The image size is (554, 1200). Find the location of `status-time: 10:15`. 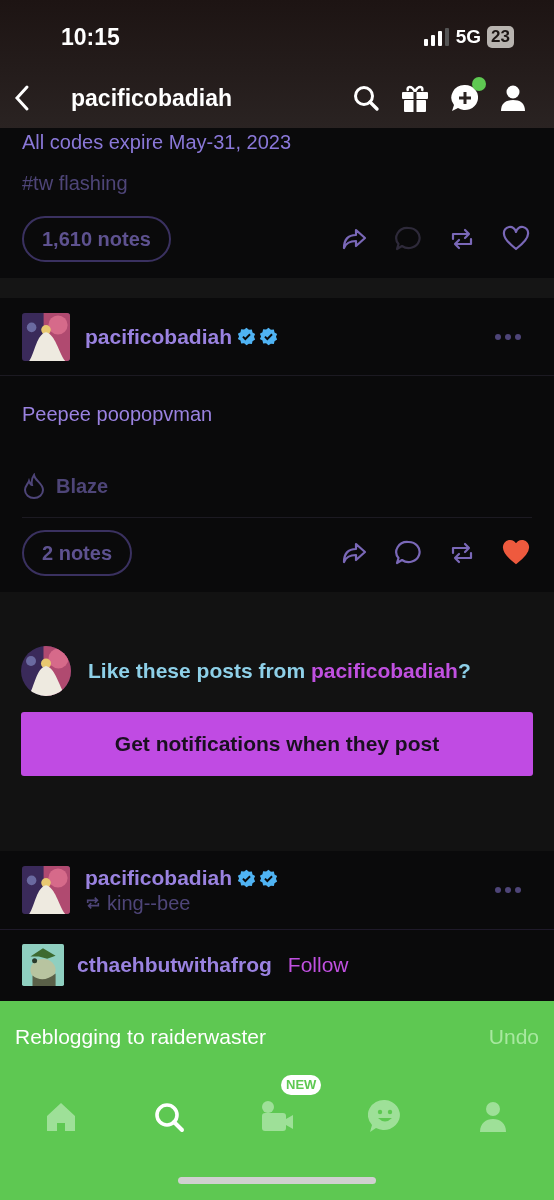

status-time: 10:15 is located at coordinates (90, 37).